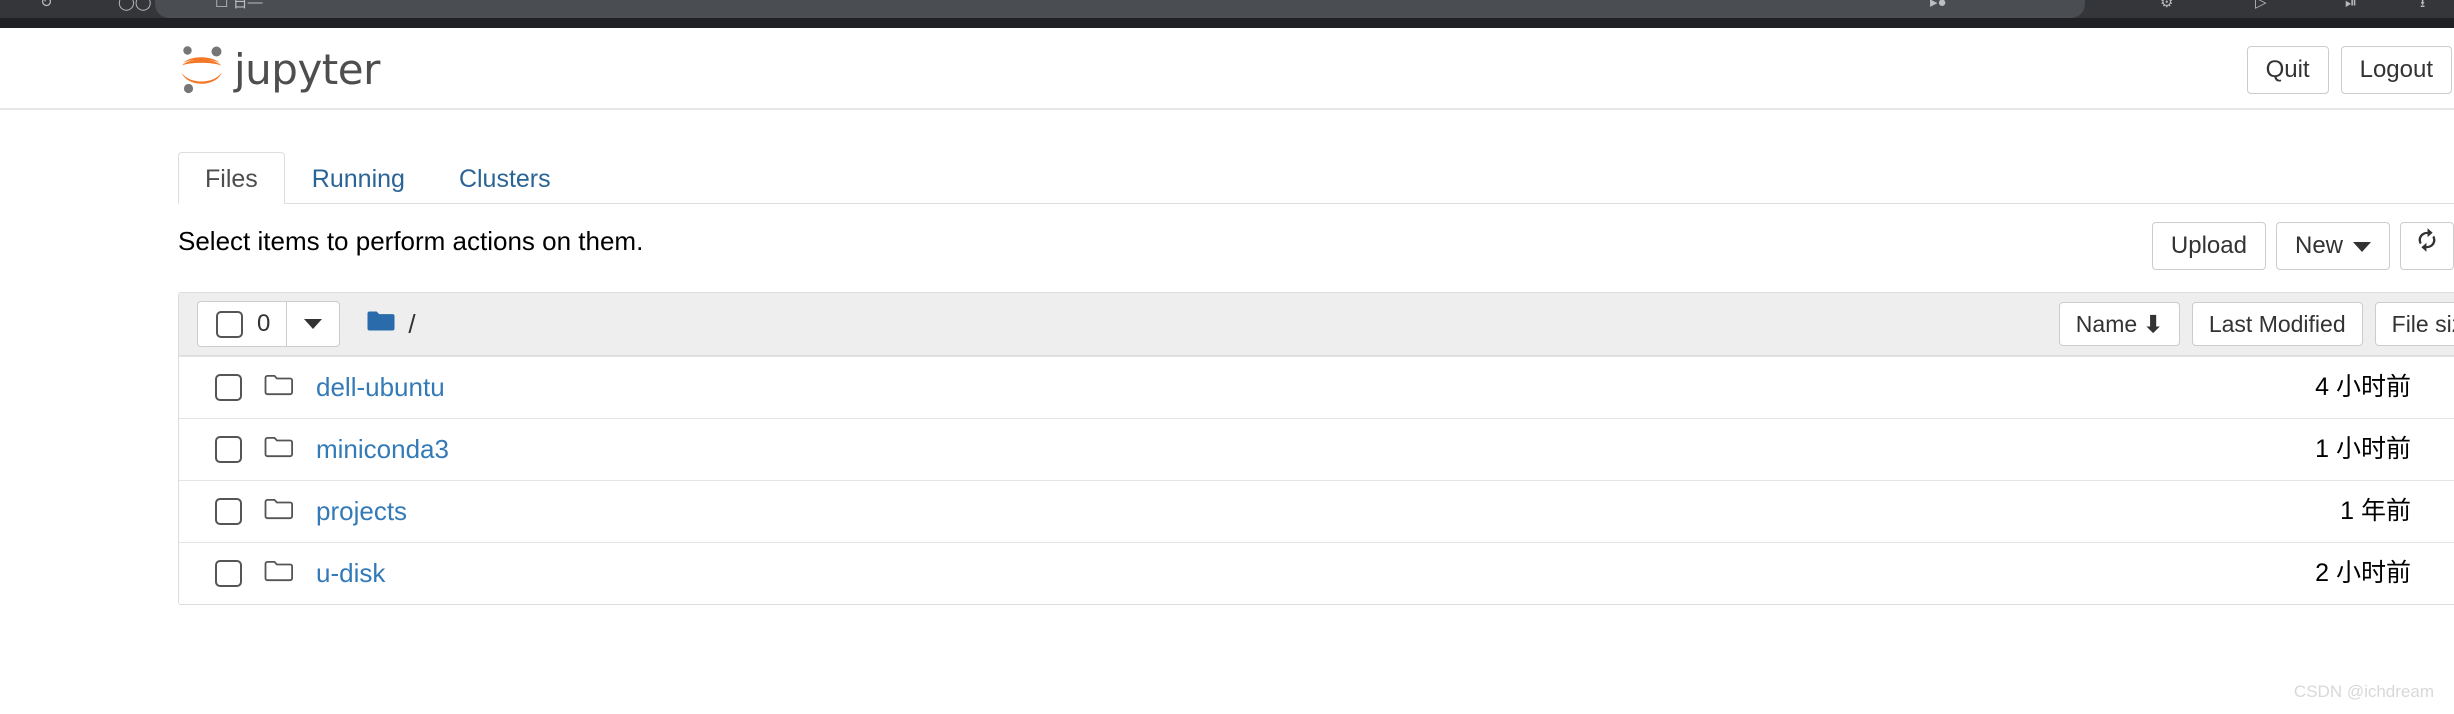 Image resolution: width=2454 pixels, height=714 pixels. I want to click on header-buttons: Quit Logout, so click(2349, 70).